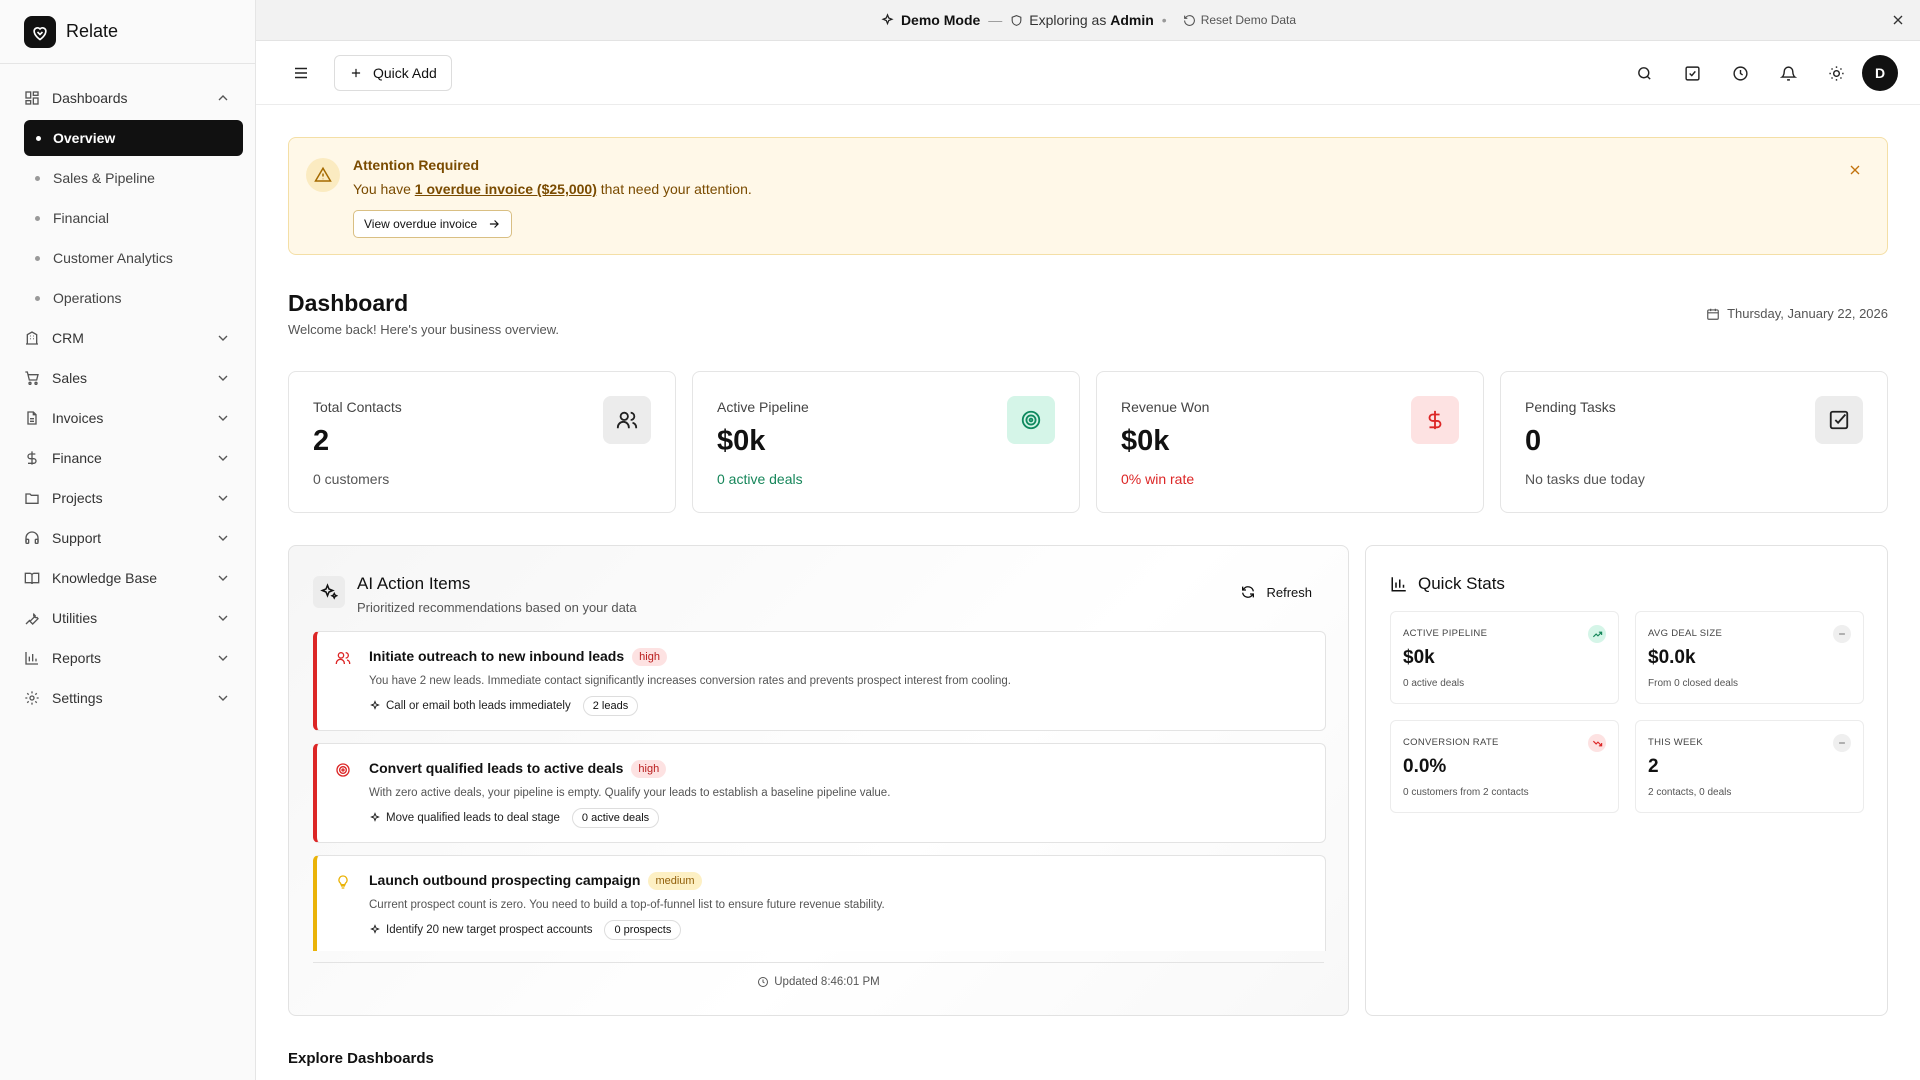 The height and width of the screenshot is (1080, 1920). What do you see at coordinates (497, 656) in the screenshot?
I see `action-item-title-text: Initiate outreach to new inbound leads` at bounding box center [497, 656].